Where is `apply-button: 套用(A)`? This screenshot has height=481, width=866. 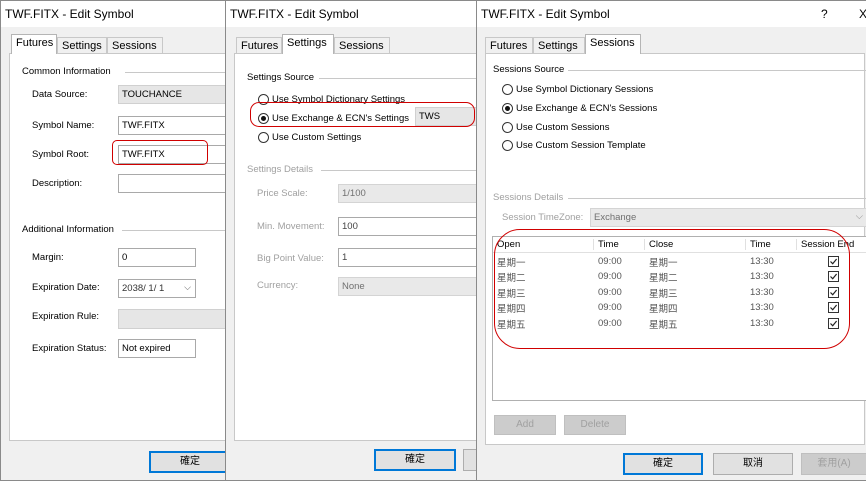
apply-button: 套用(A) is located at coordinates (833, 464).